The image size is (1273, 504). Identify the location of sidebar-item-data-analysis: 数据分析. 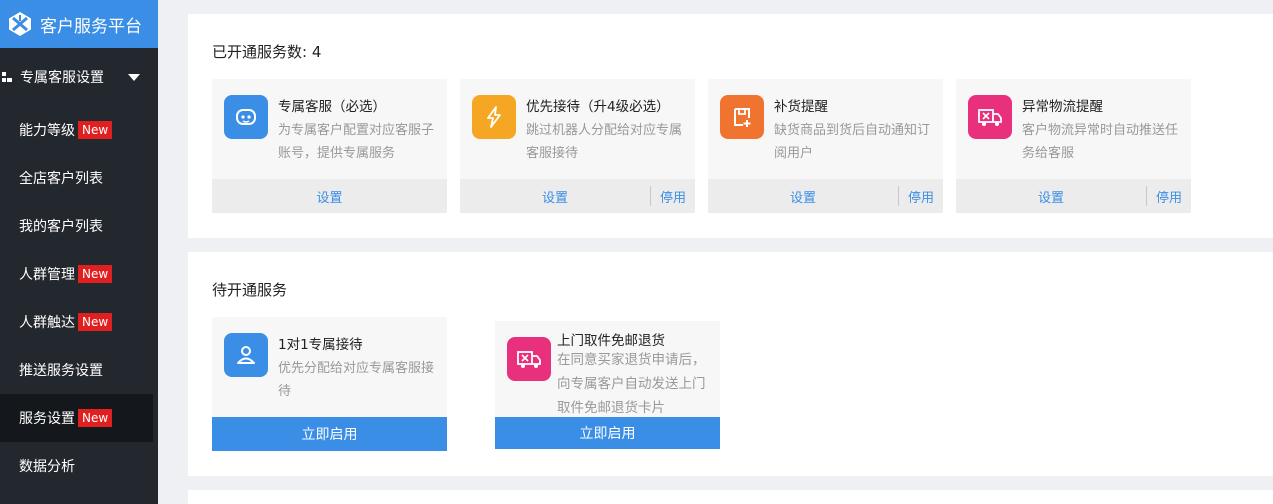
(79, 466).